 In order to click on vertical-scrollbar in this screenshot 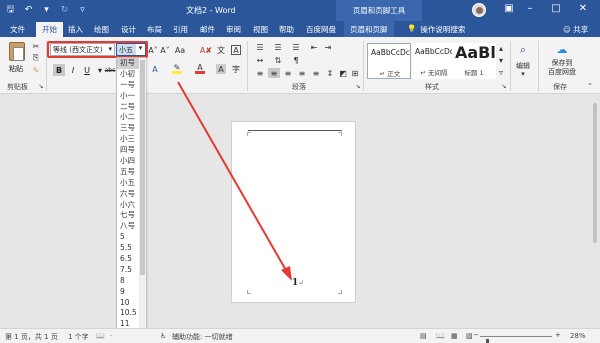, I will do `click(595, 211)`.